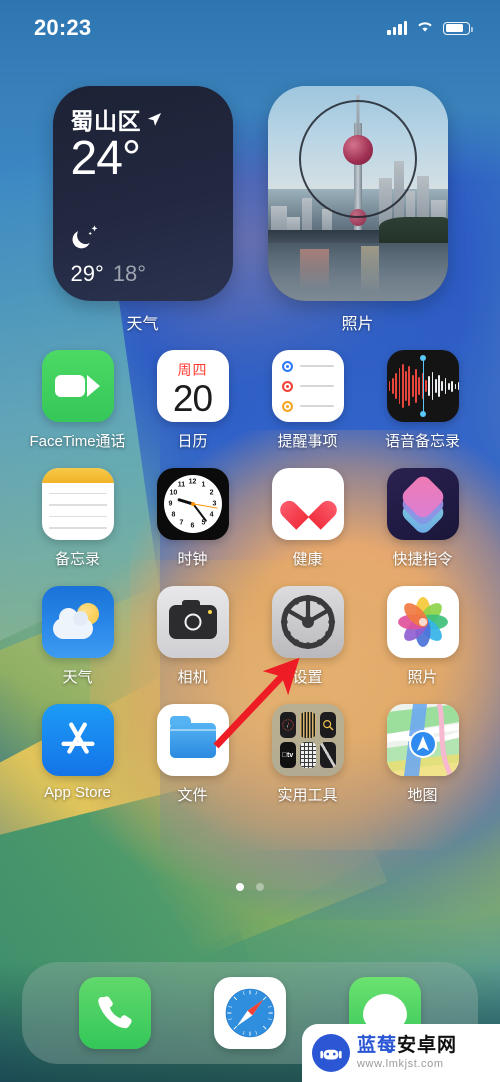  Describe the element at coordinates (203, 523) in the screenshot. I see `clock-numeral: 5` at that location.